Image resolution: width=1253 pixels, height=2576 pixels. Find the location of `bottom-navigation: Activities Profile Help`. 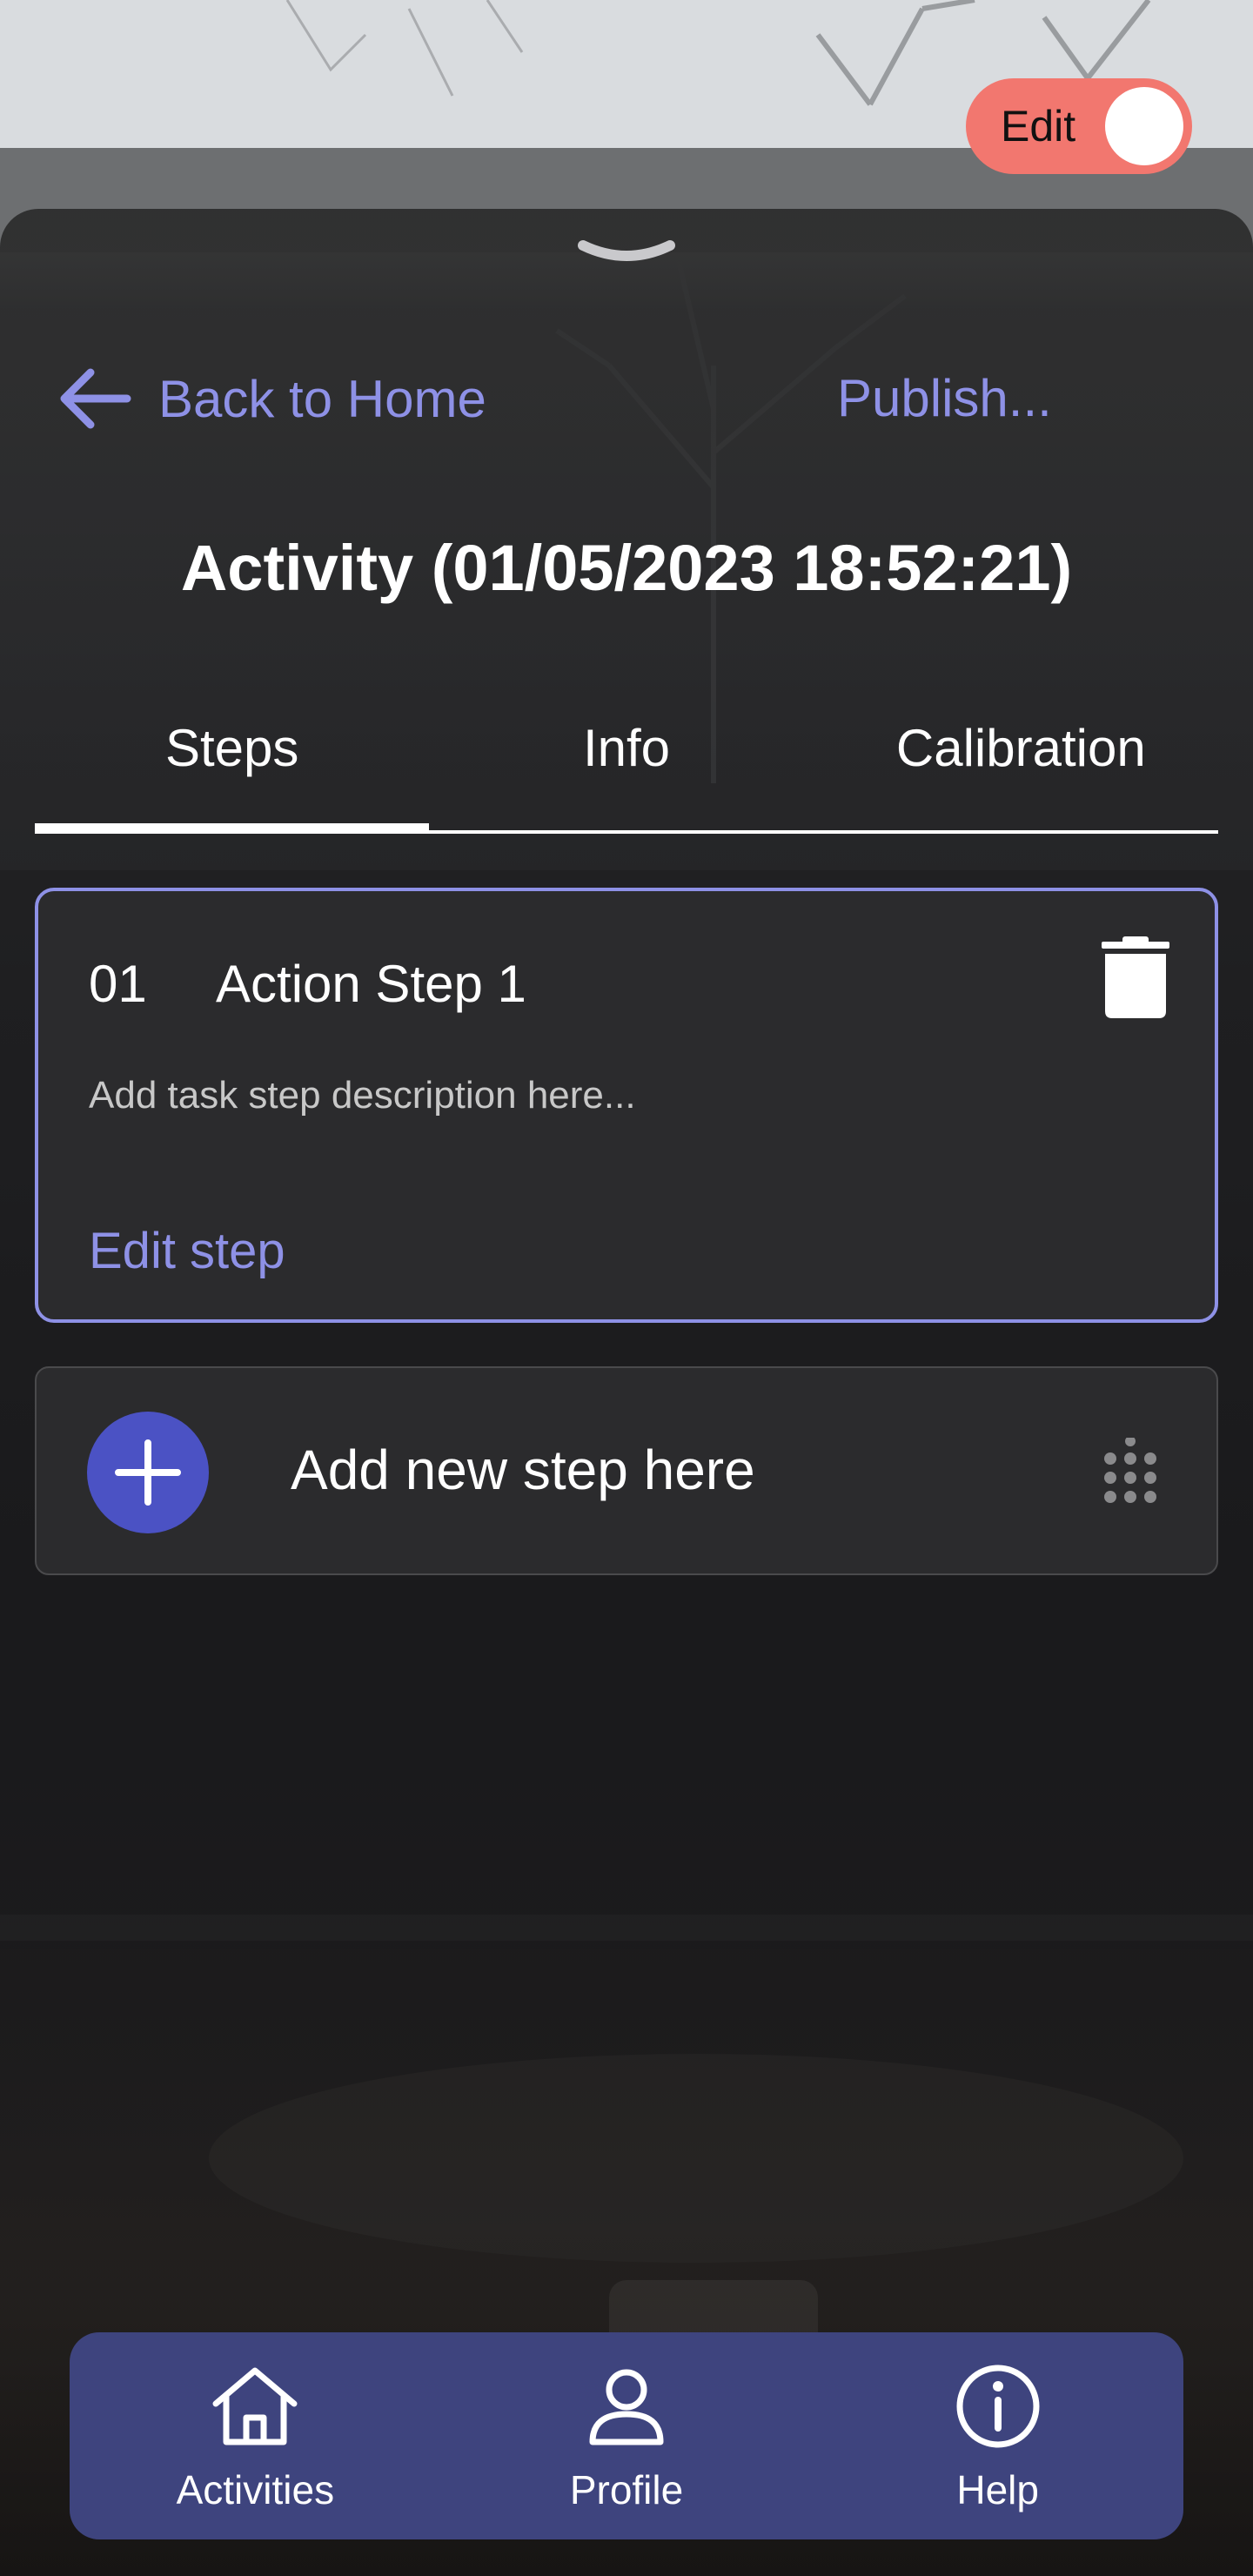

bottom-navigation: Activities Profile Help is located at coordinates (626, 2436).